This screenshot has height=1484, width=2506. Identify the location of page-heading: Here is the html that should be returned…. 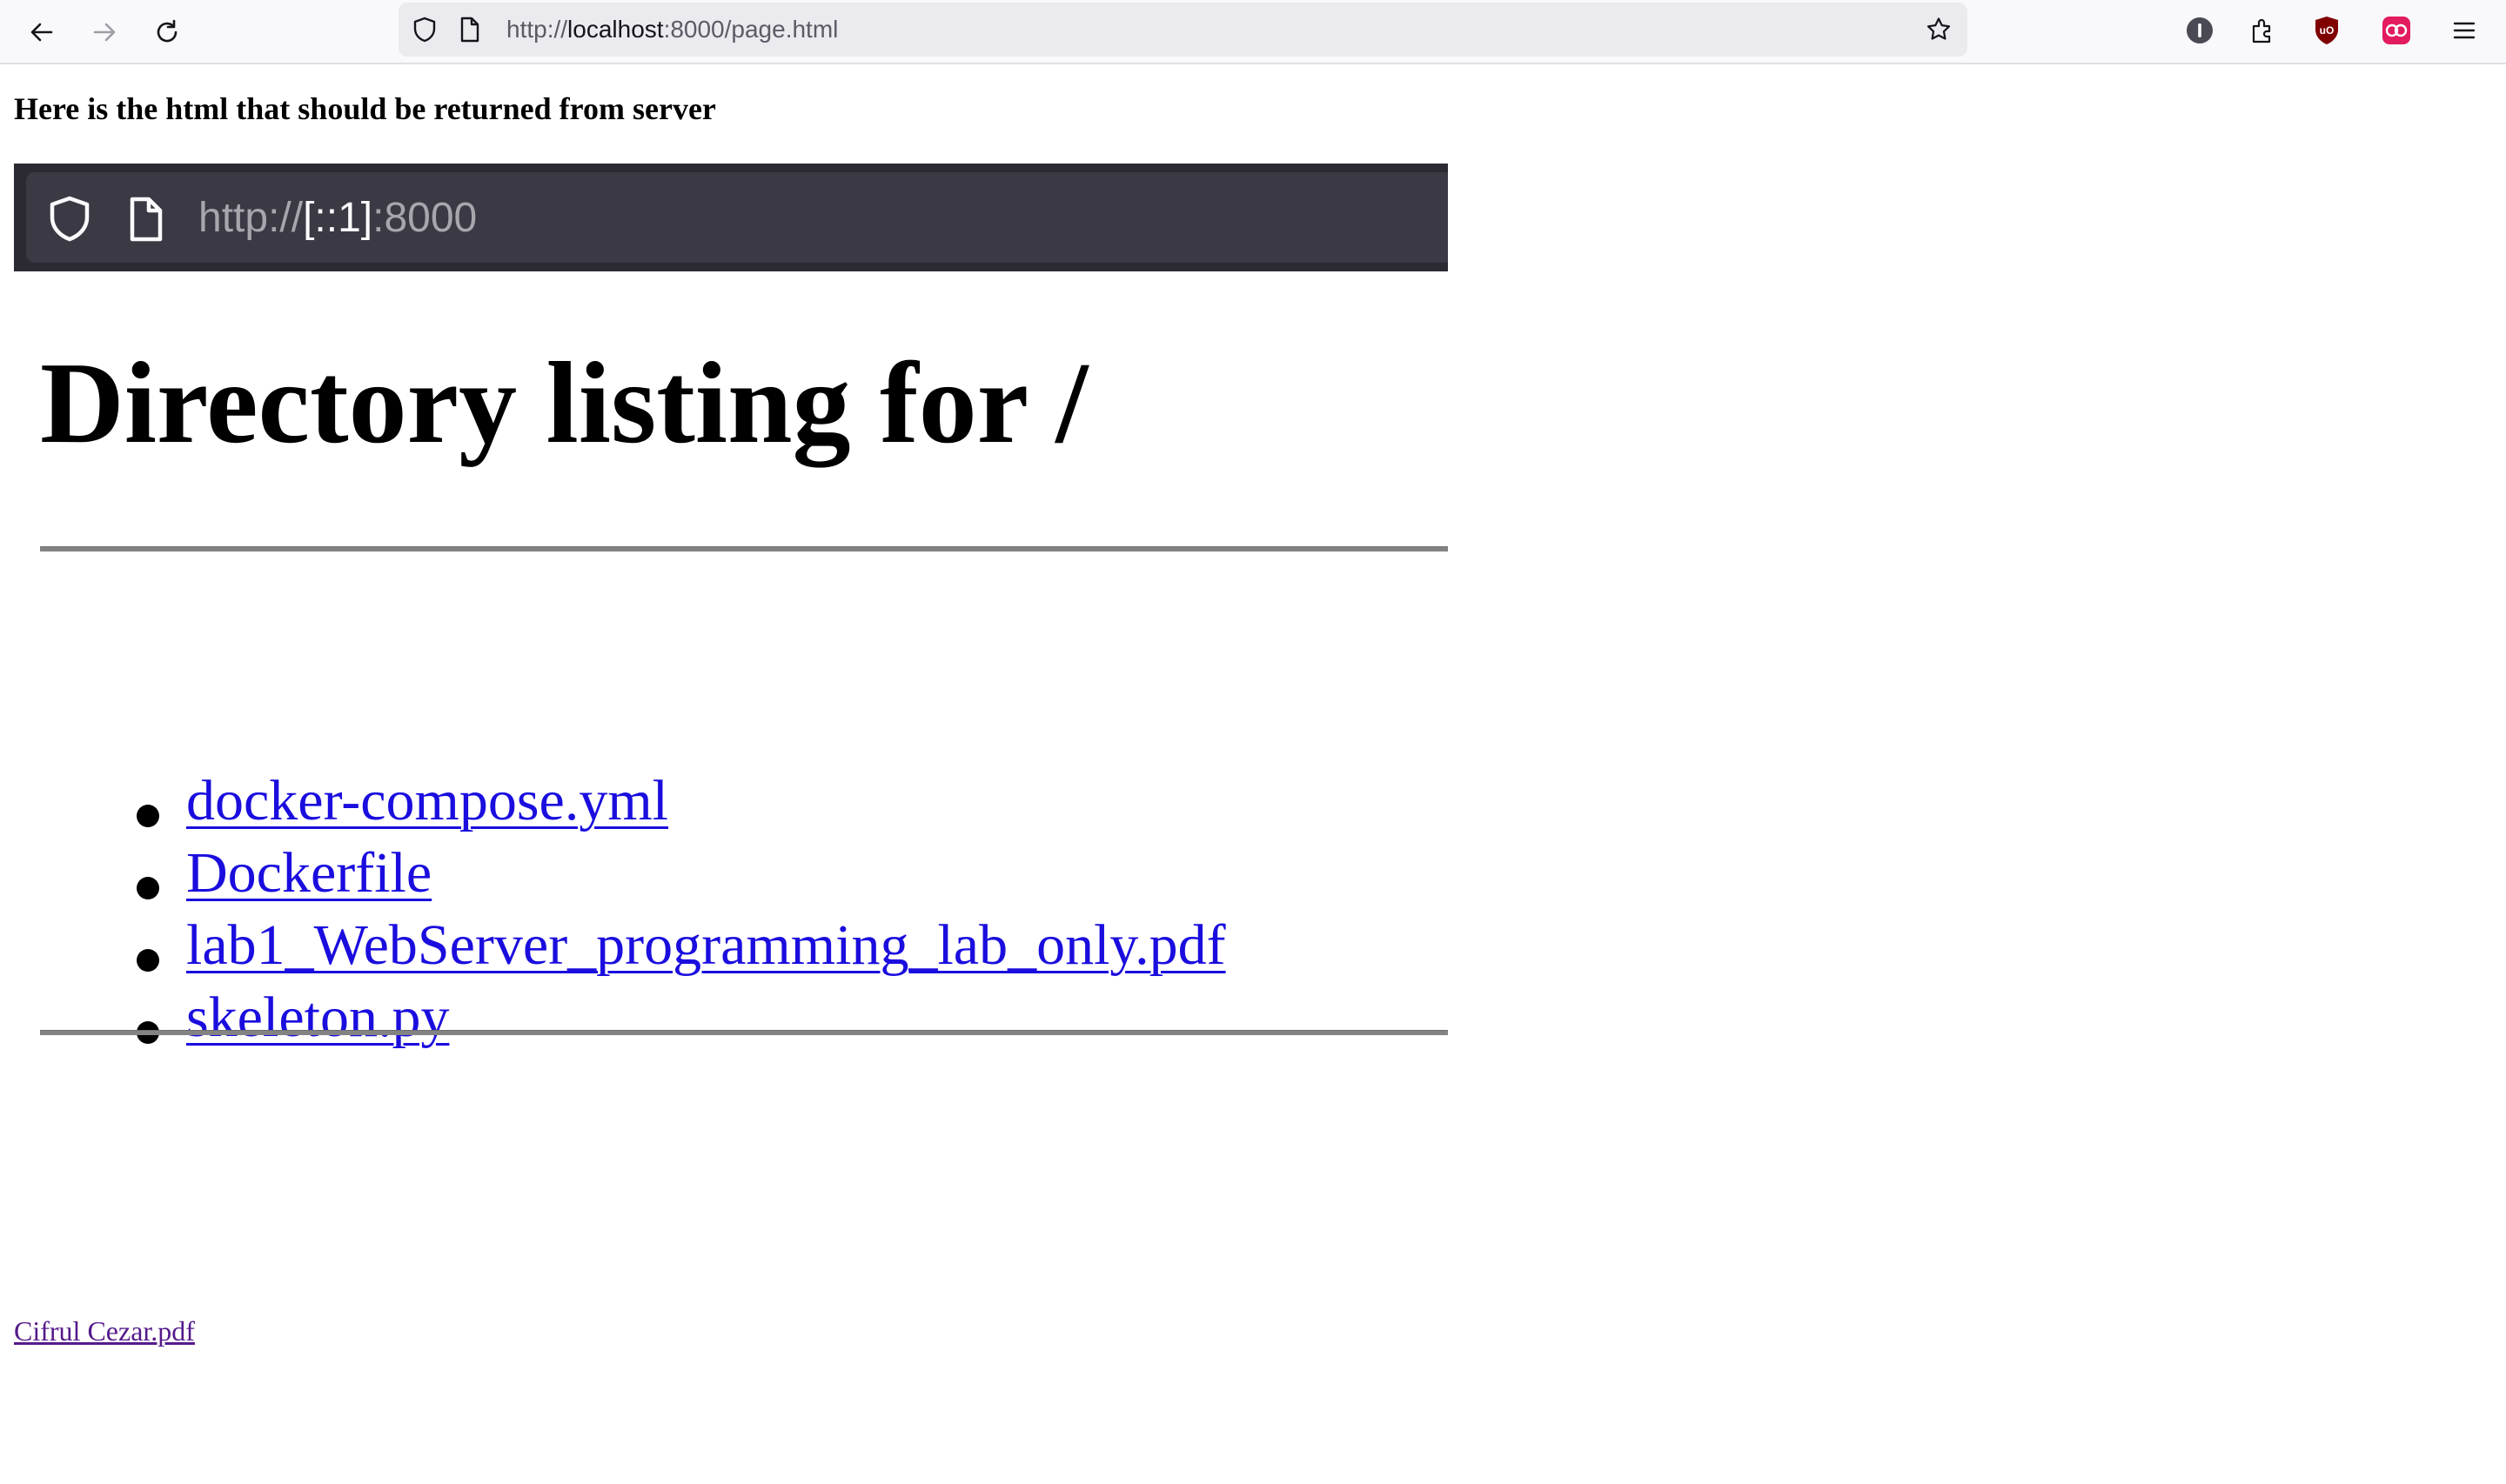
(365, 108).